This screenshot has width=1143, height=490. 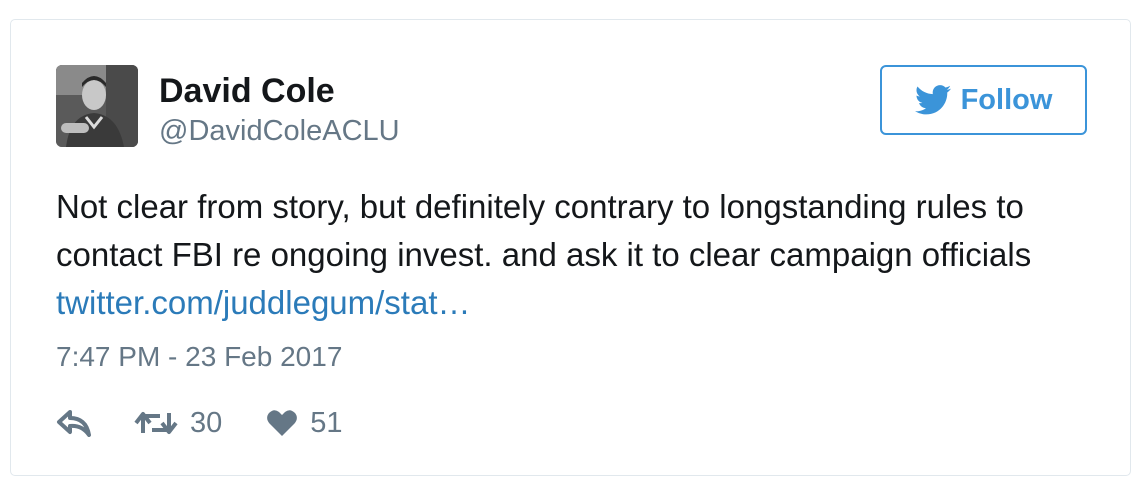 I want to click on reply-button, so click(x=74, y=423).